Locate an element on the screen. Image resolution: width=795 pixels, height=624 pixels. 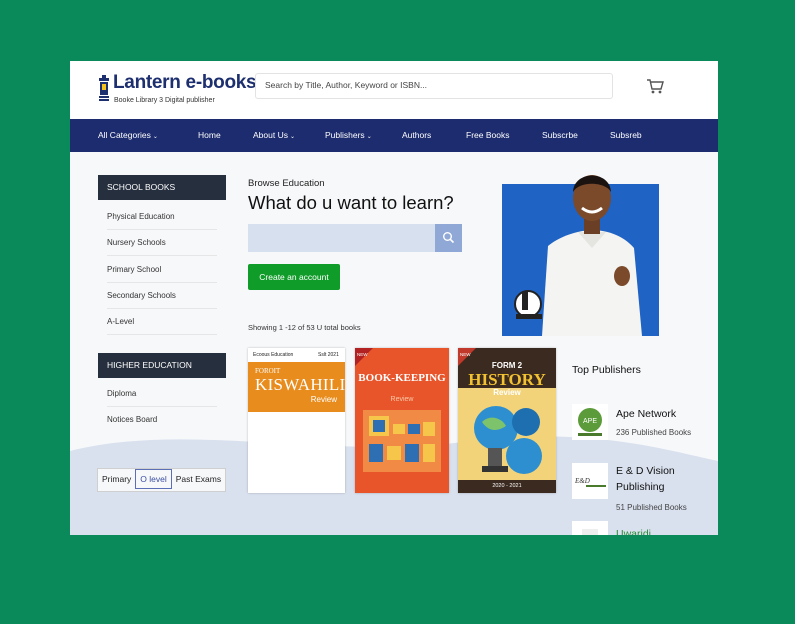
sidebar-item-a-level: A-Level is located at coordinates (162, 322).